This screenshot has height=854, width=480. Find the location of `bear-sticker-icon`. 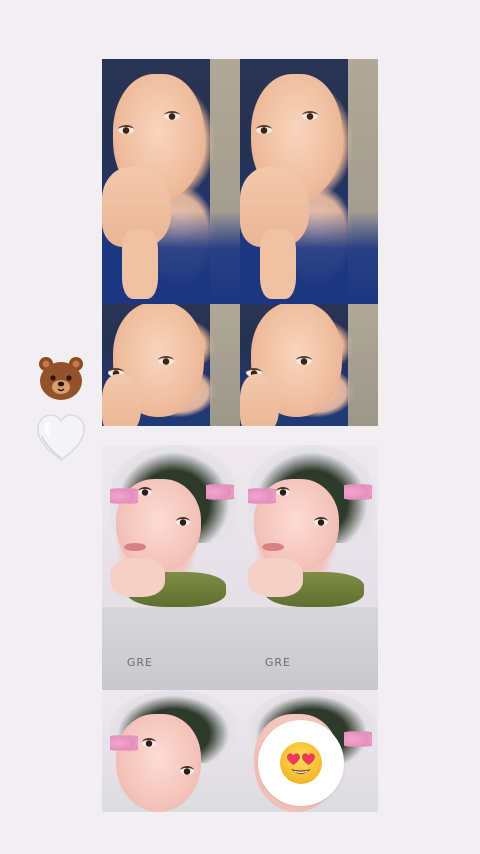

bear-sticker-icon is located at coordinates (61, 378).